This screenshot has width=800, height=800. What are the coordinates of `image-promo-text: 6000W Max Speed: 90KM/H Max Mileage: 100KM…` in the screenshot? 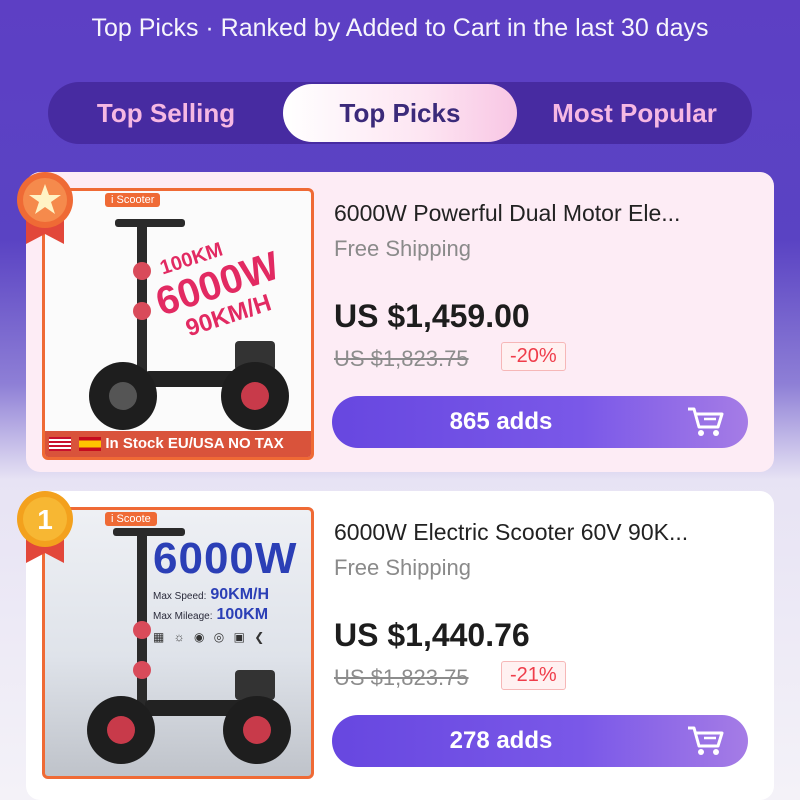 It's located at (225, 589).